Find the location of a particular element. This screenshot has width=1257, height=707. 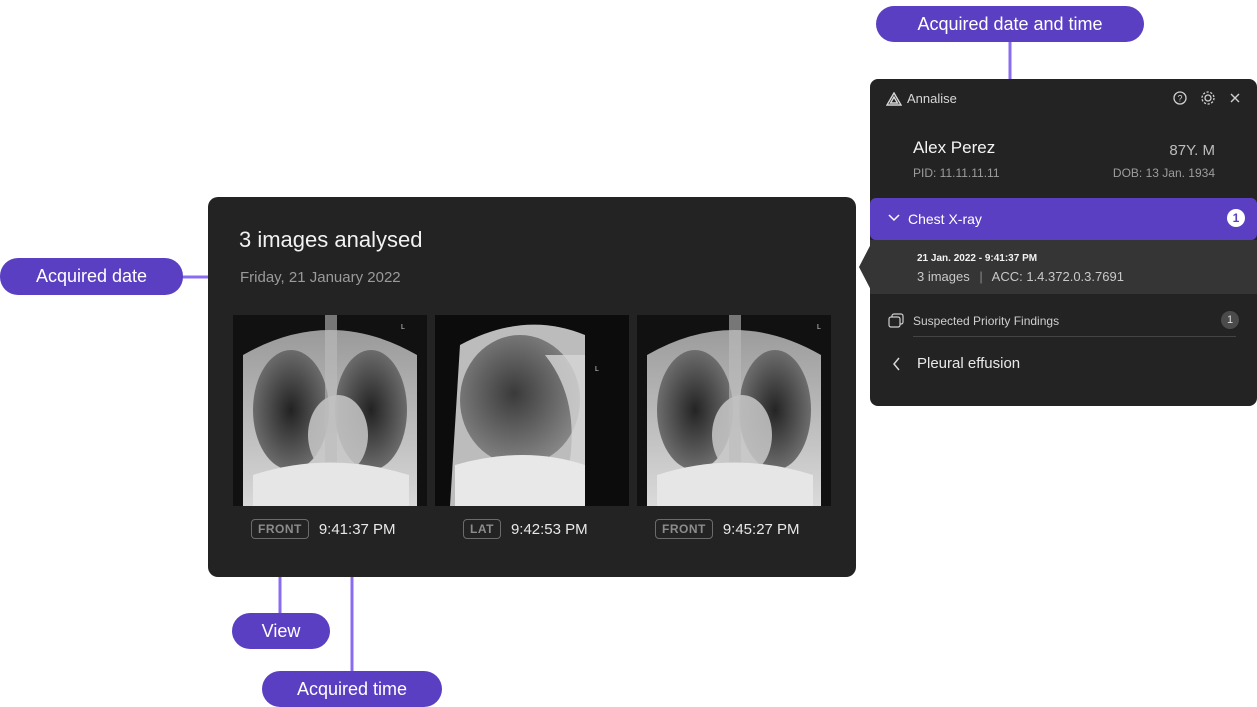

xray-lateral-image: L is located at coordinates (532, 410).